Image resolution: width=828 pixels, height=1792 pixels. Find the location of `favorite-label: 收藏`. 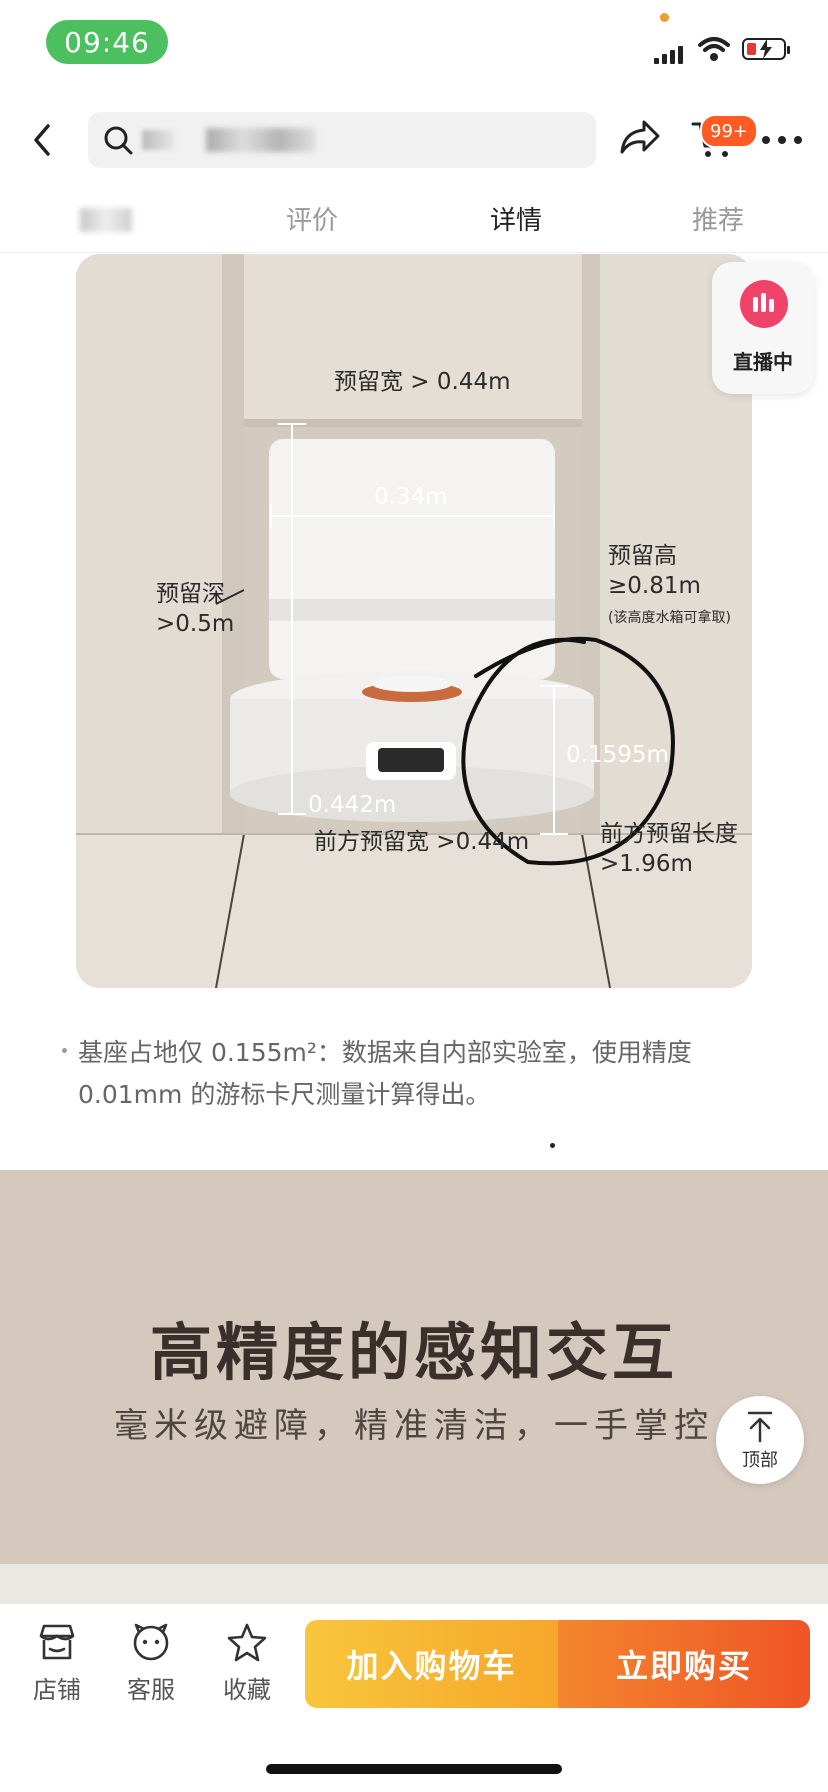

favorite-label: 收藏 is located at coordinates (247, 1690).